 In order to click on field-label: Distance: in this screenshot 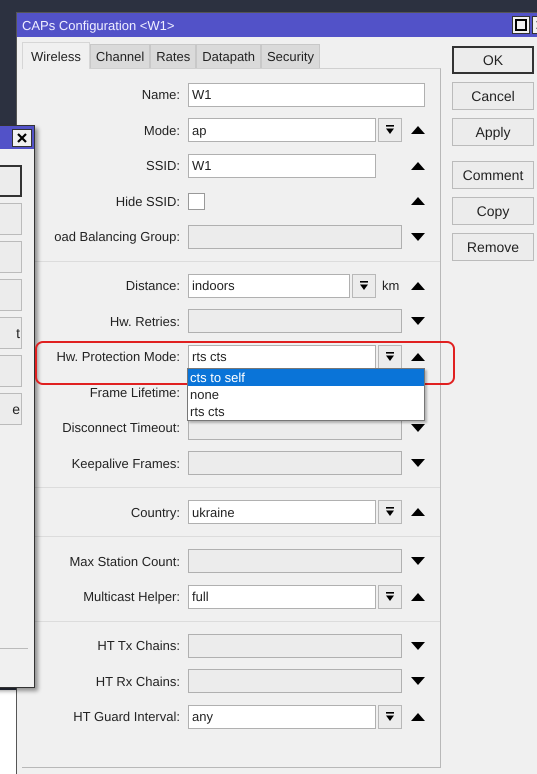, I will do `click(152, 286)`.